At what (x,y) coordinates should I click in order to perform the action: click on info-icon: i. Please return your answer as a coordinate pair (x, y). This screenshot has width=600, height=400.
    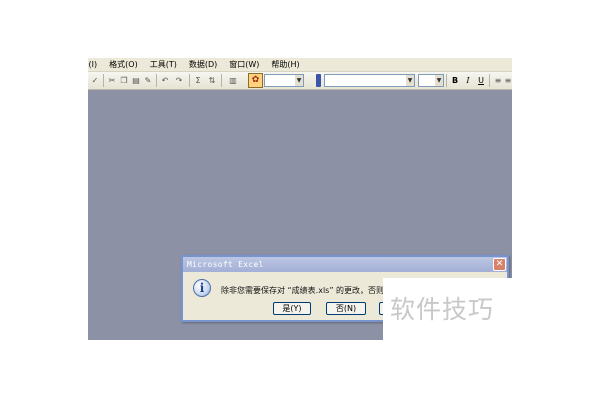
    Looking at the image, I should click on (202, 288).